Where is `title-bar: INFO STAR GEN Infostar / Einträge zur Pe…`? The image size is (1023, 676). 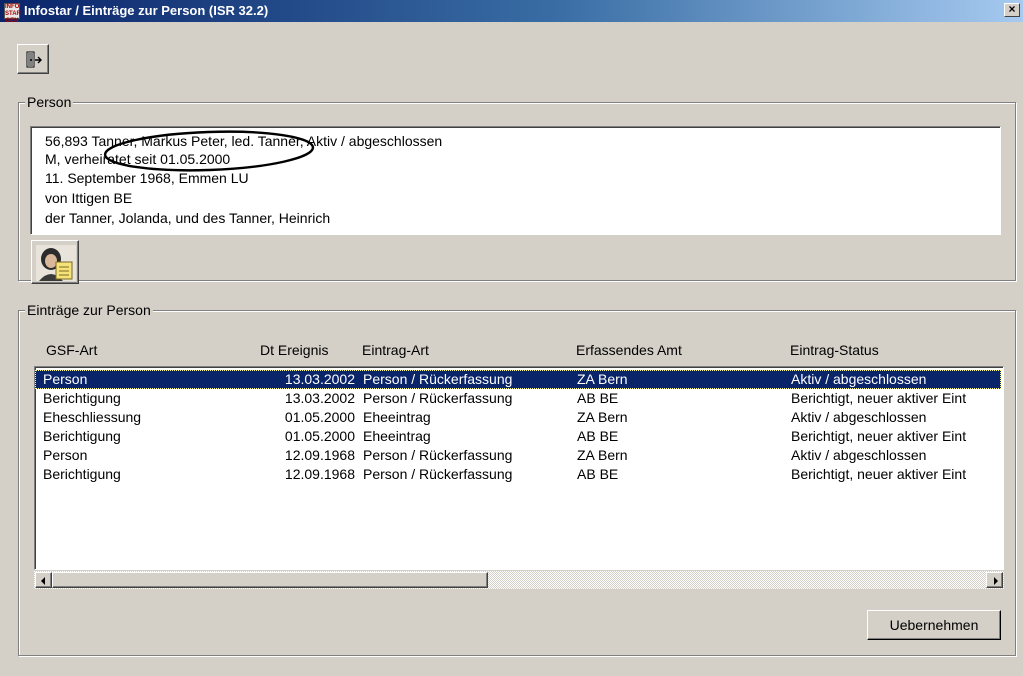 title-bar: INFO STAR GEN Infostar / Einträge zur Pe… is located at coordinates (511, 12).